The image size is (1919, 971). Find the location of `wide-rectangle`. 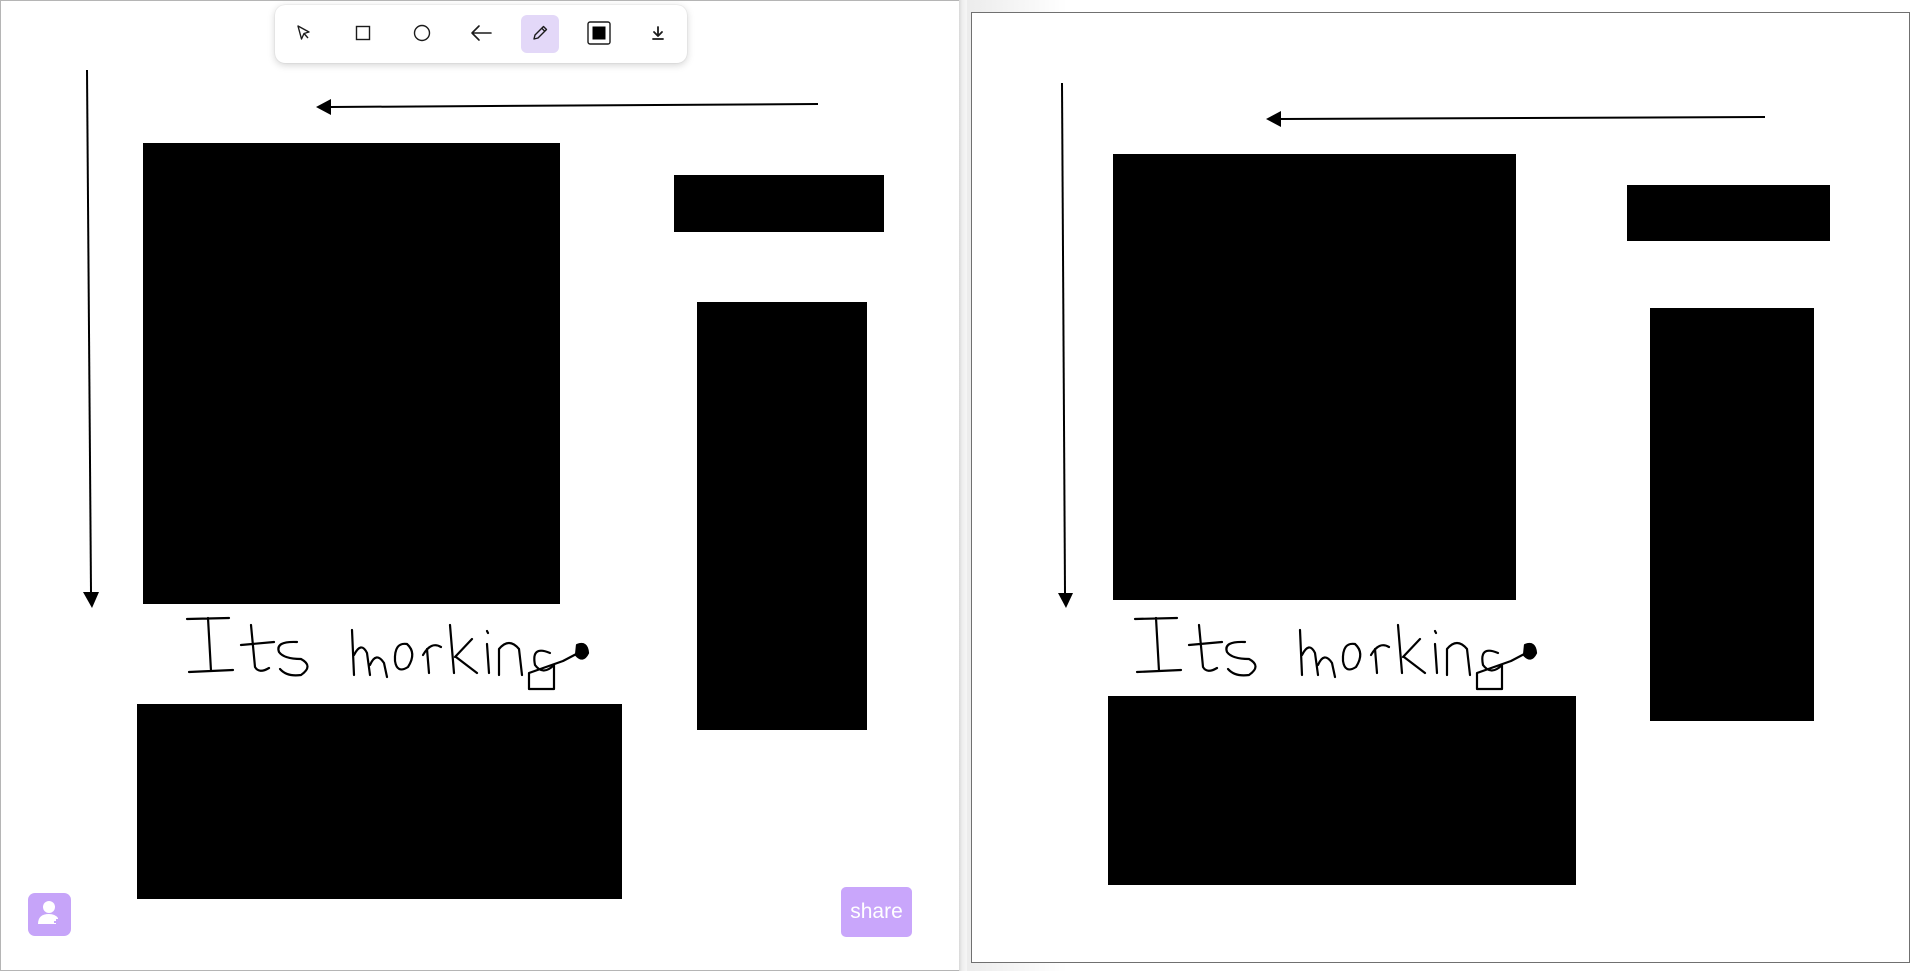

wide-rectangle is located at coordinates (379, 801).